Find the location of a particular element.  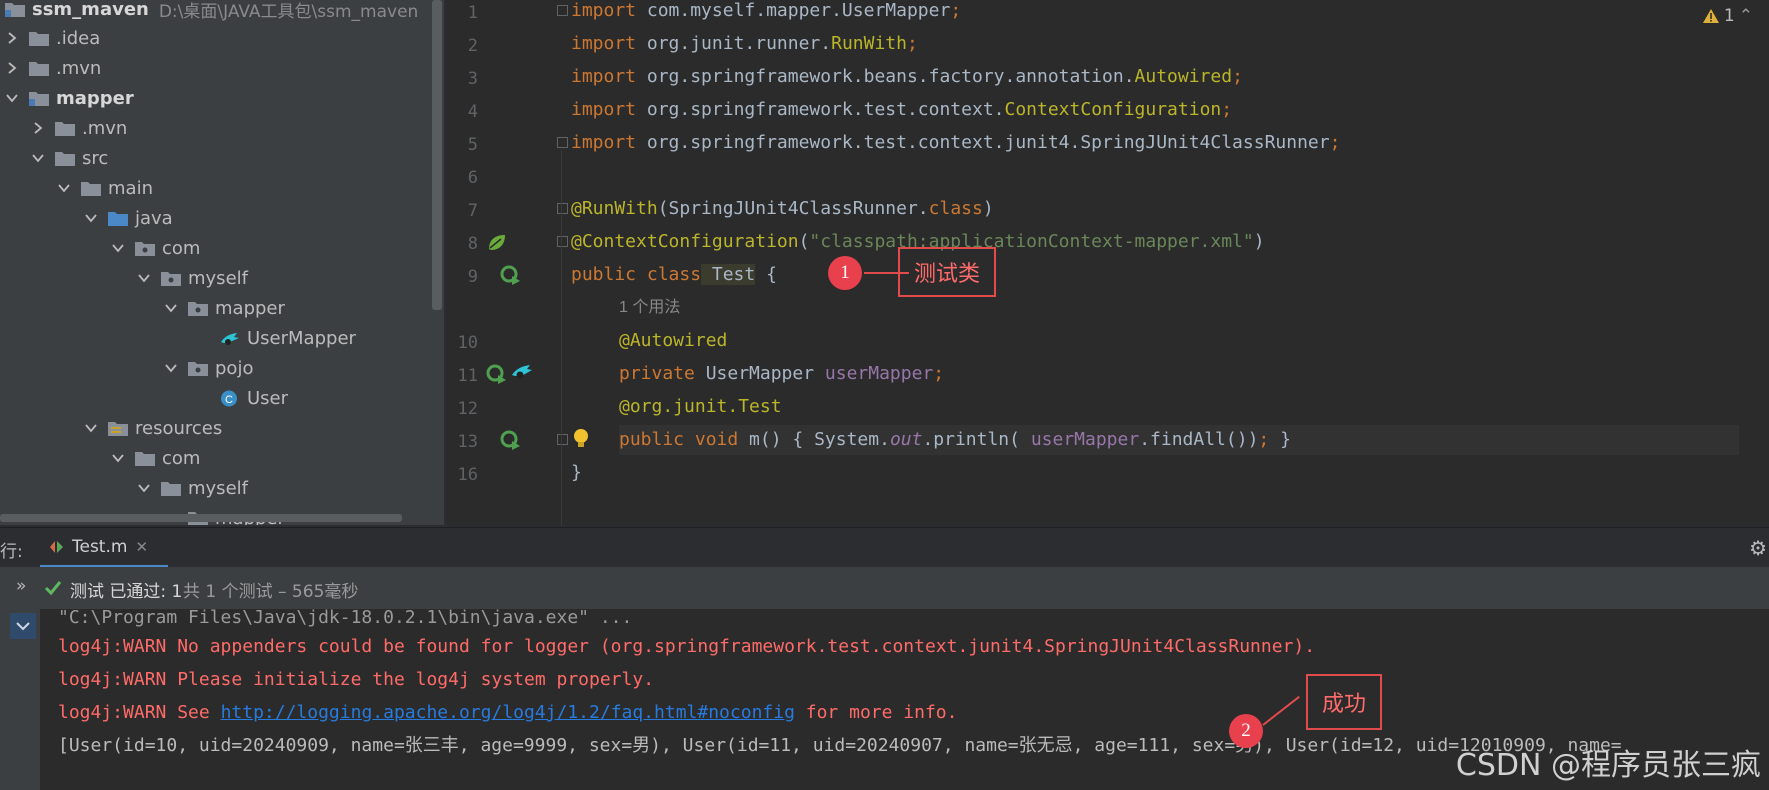

tree-item-resources: resources is located at coordinates (152, 428).